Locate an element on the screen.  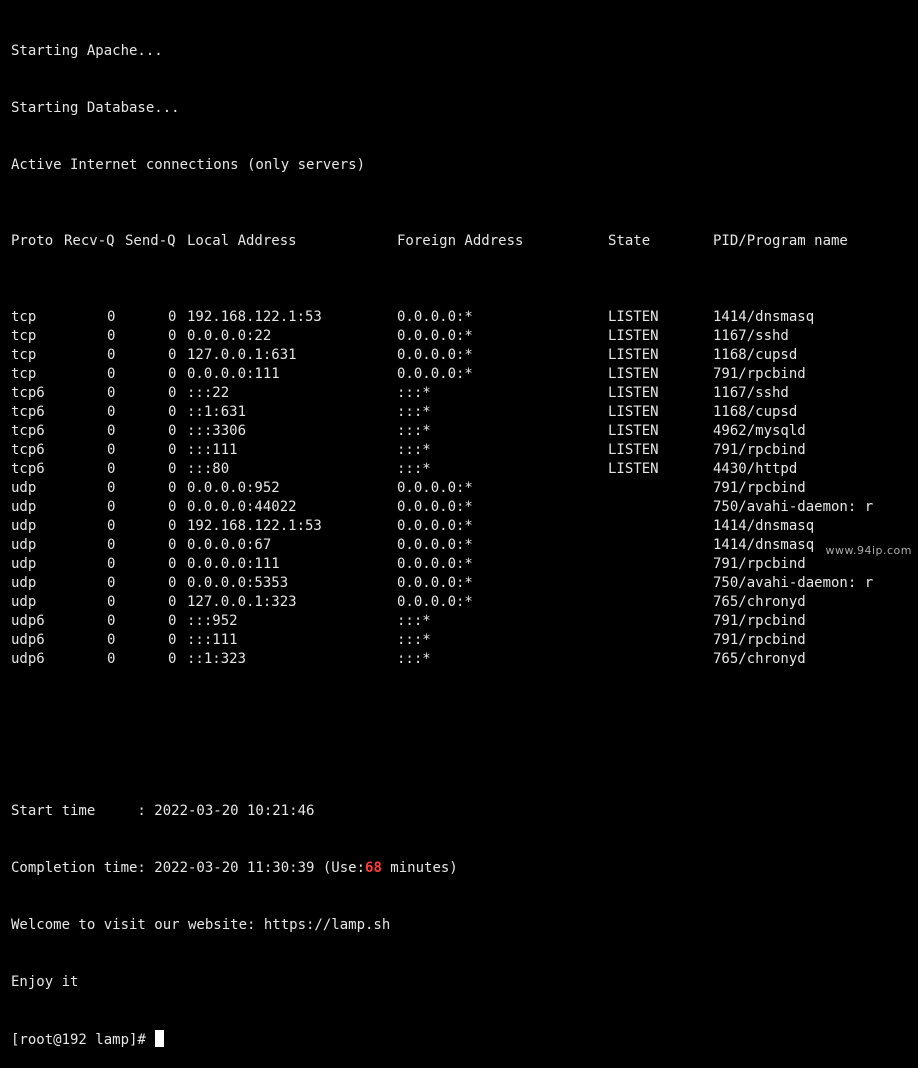
table-row: udp 0 0 0.0.0.0:67 0.0.0.0:* 1414/dnsmasq is located at coordinates (461, 545).